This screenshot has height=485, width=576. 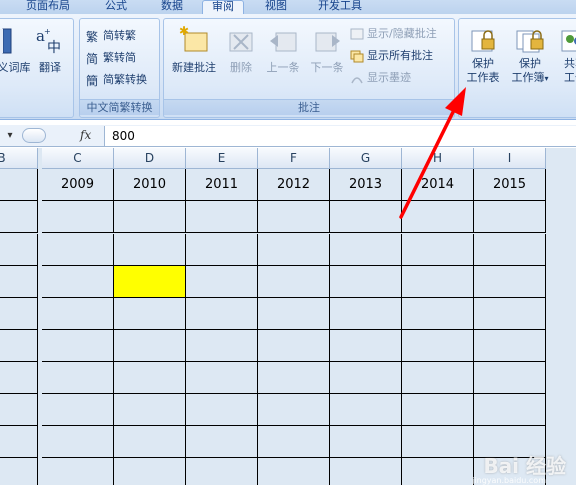 What do you see at coordinates (432, 153) in the screenshot?
I see `annotation-arrow` at bounding box center [432, 153].